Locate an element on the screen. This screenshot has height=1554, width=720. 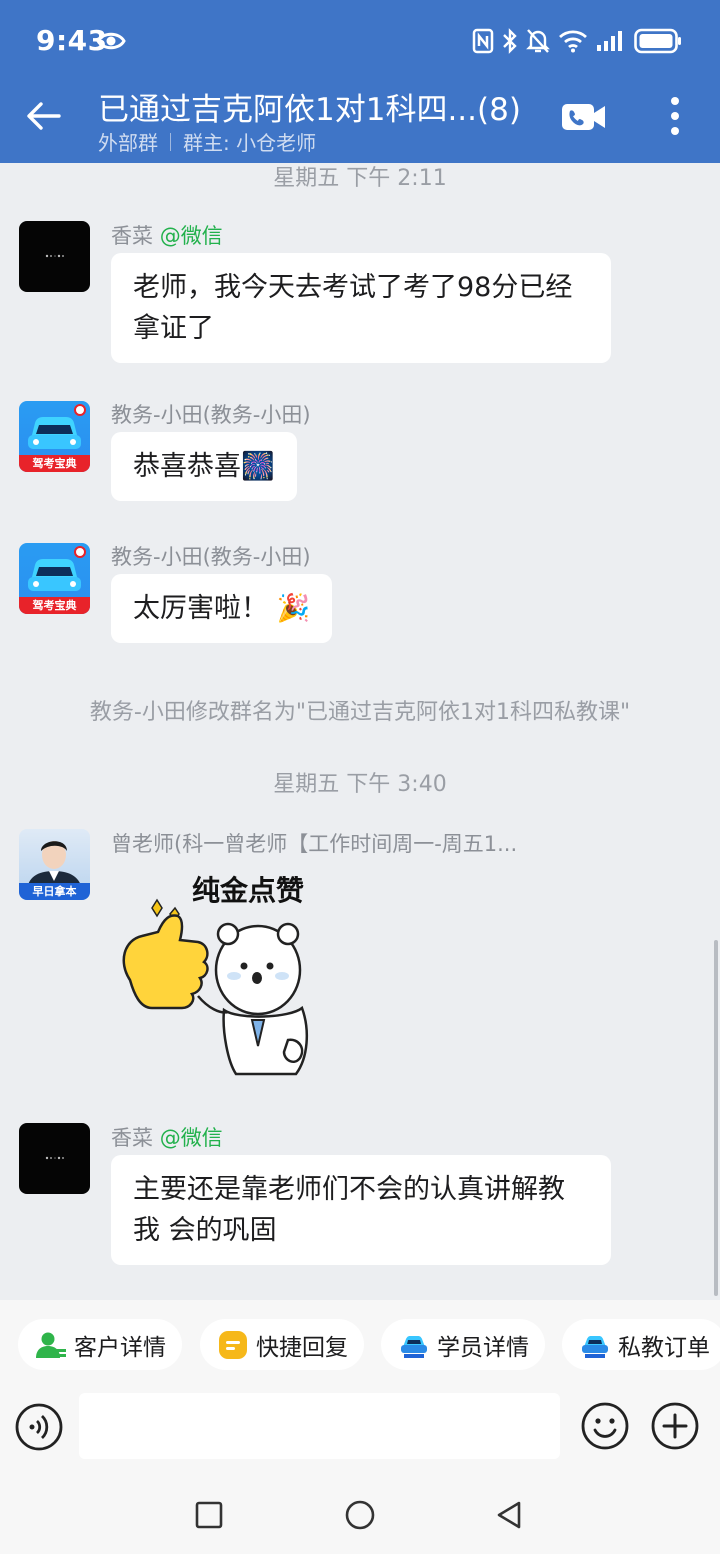
status-bar: 9:43 is located at coordinates (360, 40).